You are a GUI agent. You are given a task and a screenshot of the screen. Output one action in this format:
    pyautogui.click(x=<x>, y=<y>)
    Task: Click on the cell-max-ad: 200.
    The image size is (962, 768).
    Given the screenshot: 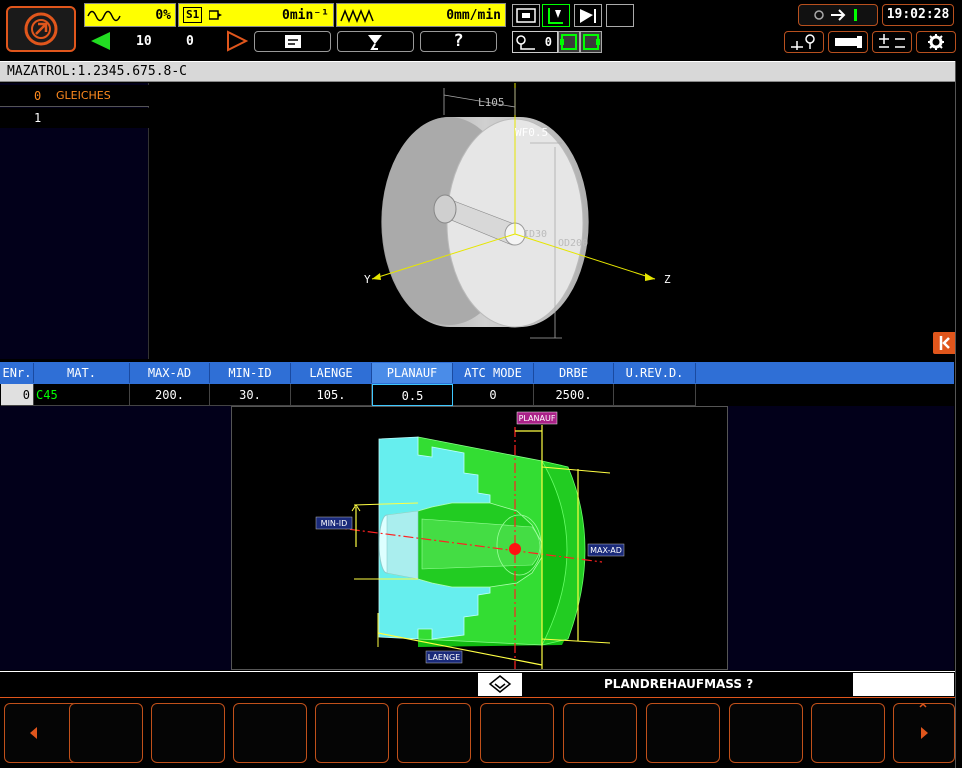 What is the action you would take?
    pyautogui.click(x=170, y=395)
    